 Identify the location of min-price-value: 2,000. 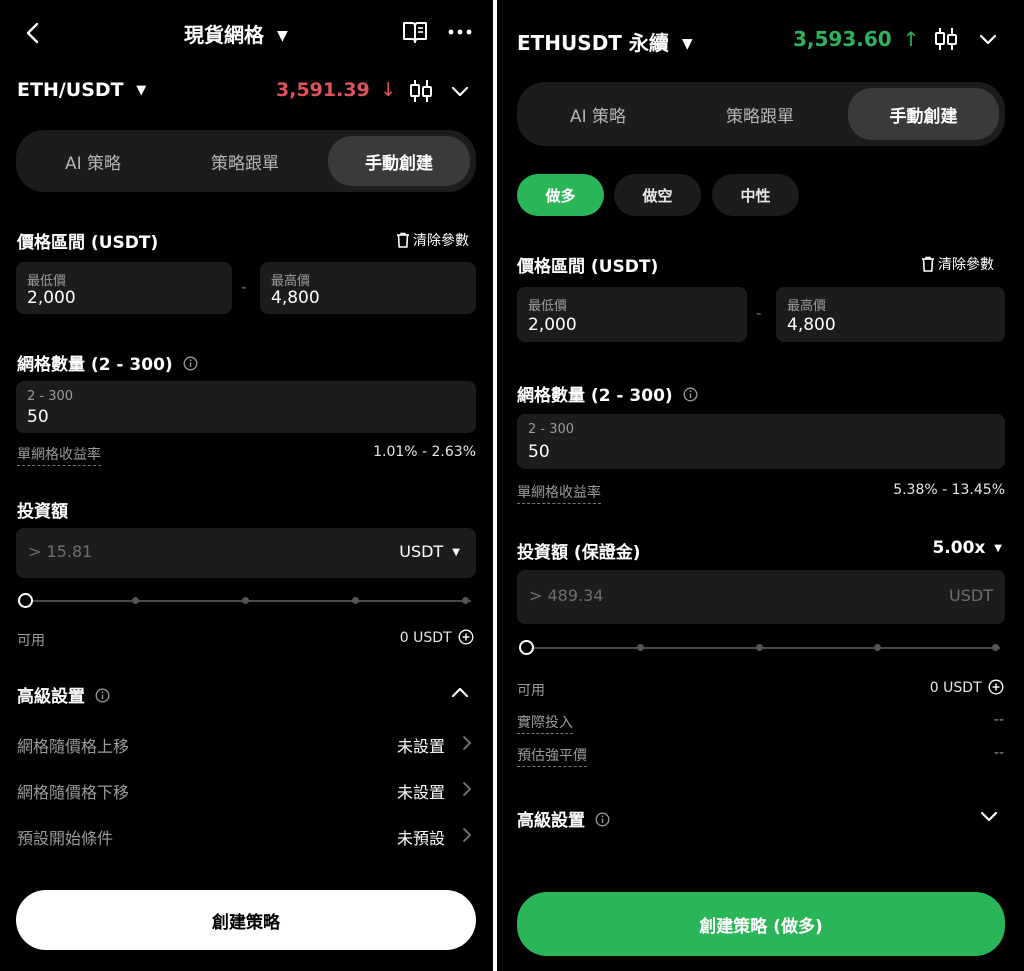
(552, 325).